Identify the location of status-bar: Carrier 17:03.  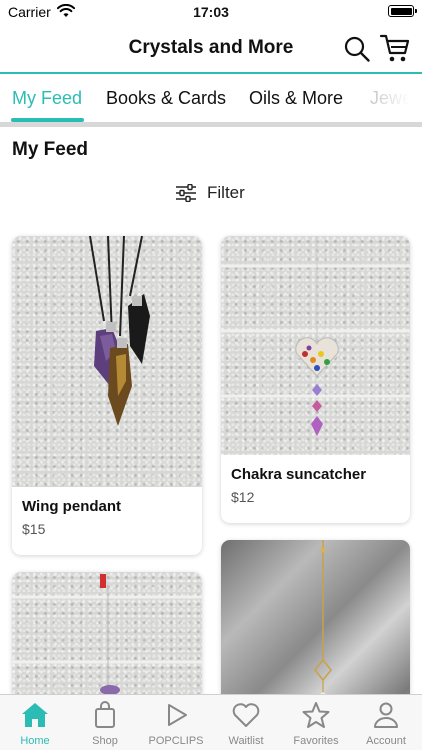
(211, 12).